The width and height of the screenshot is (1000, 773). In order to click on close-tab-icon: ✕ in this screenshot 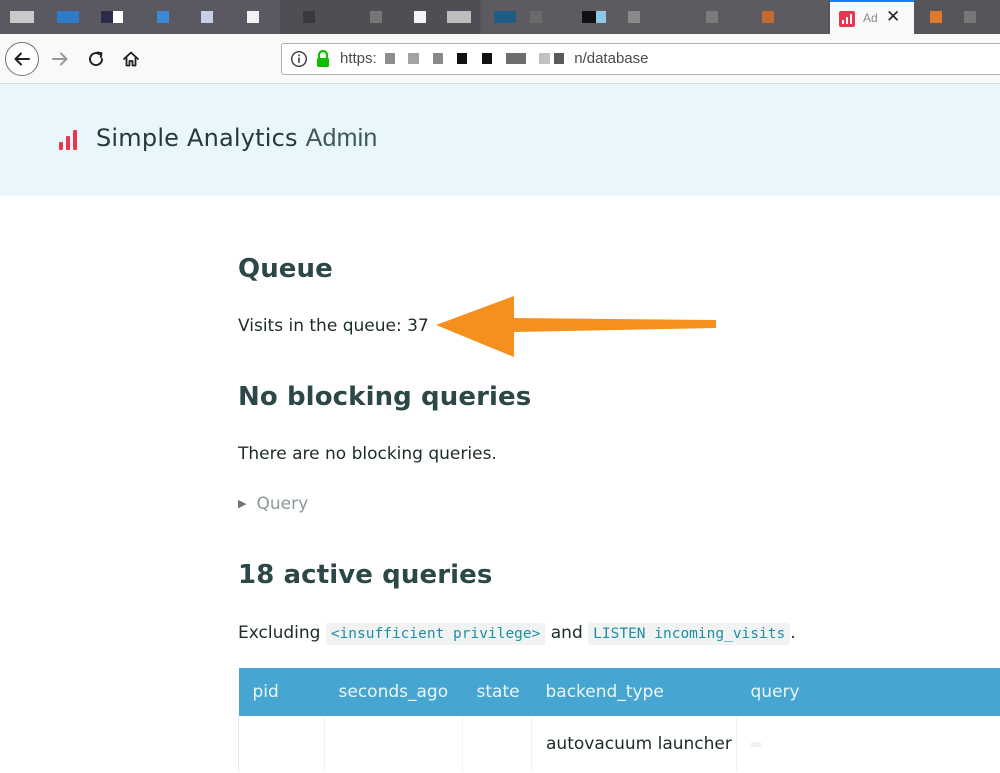, I will do `click(893, 17)`.